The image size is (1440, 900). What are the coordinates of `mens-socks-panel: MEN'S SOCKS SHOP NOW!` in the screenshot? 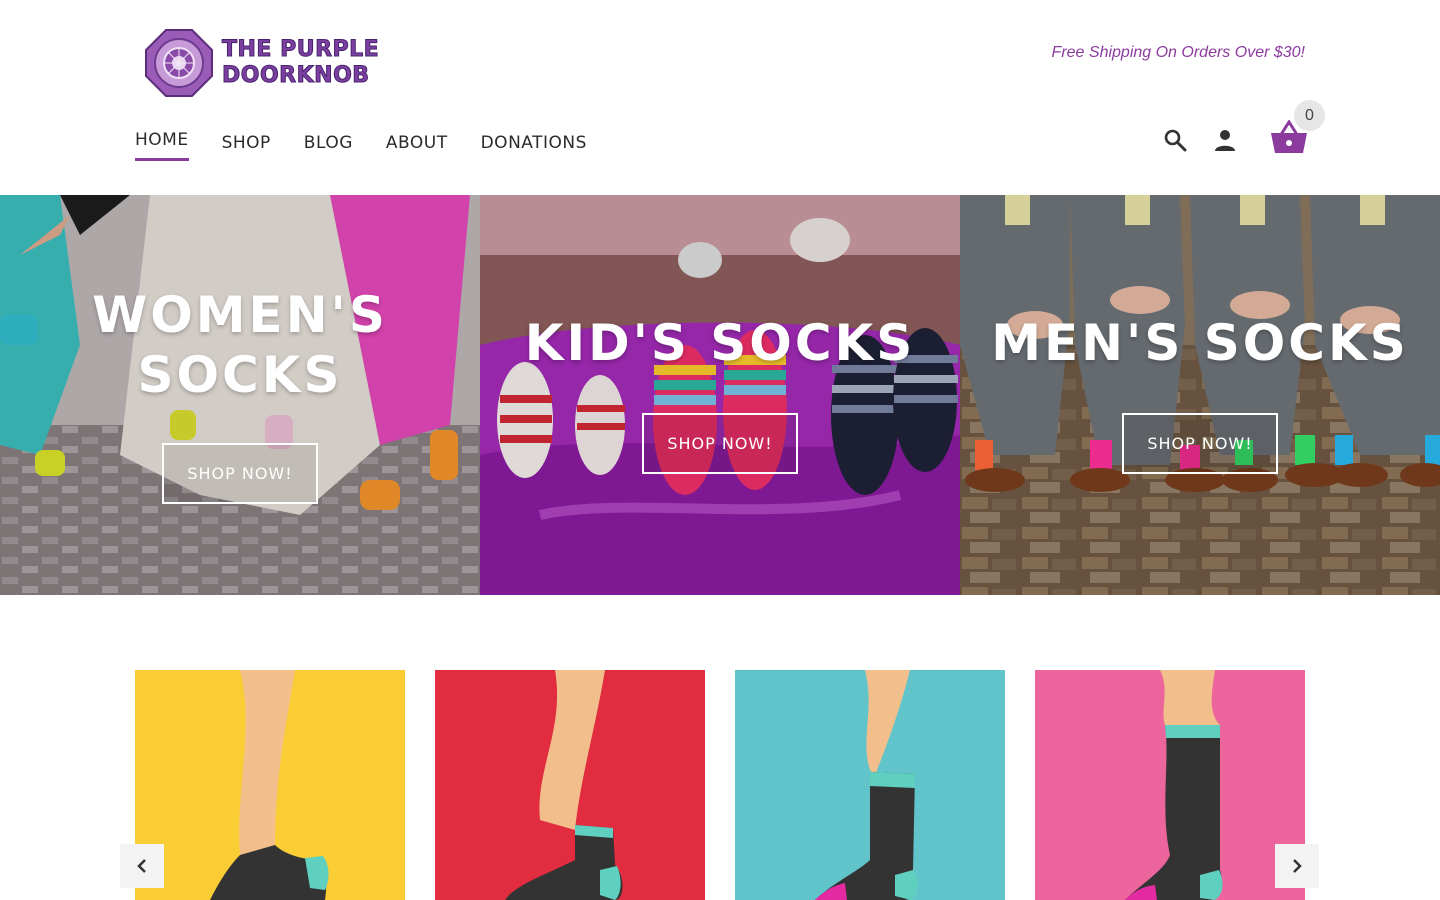 It's located at (1200, 395).